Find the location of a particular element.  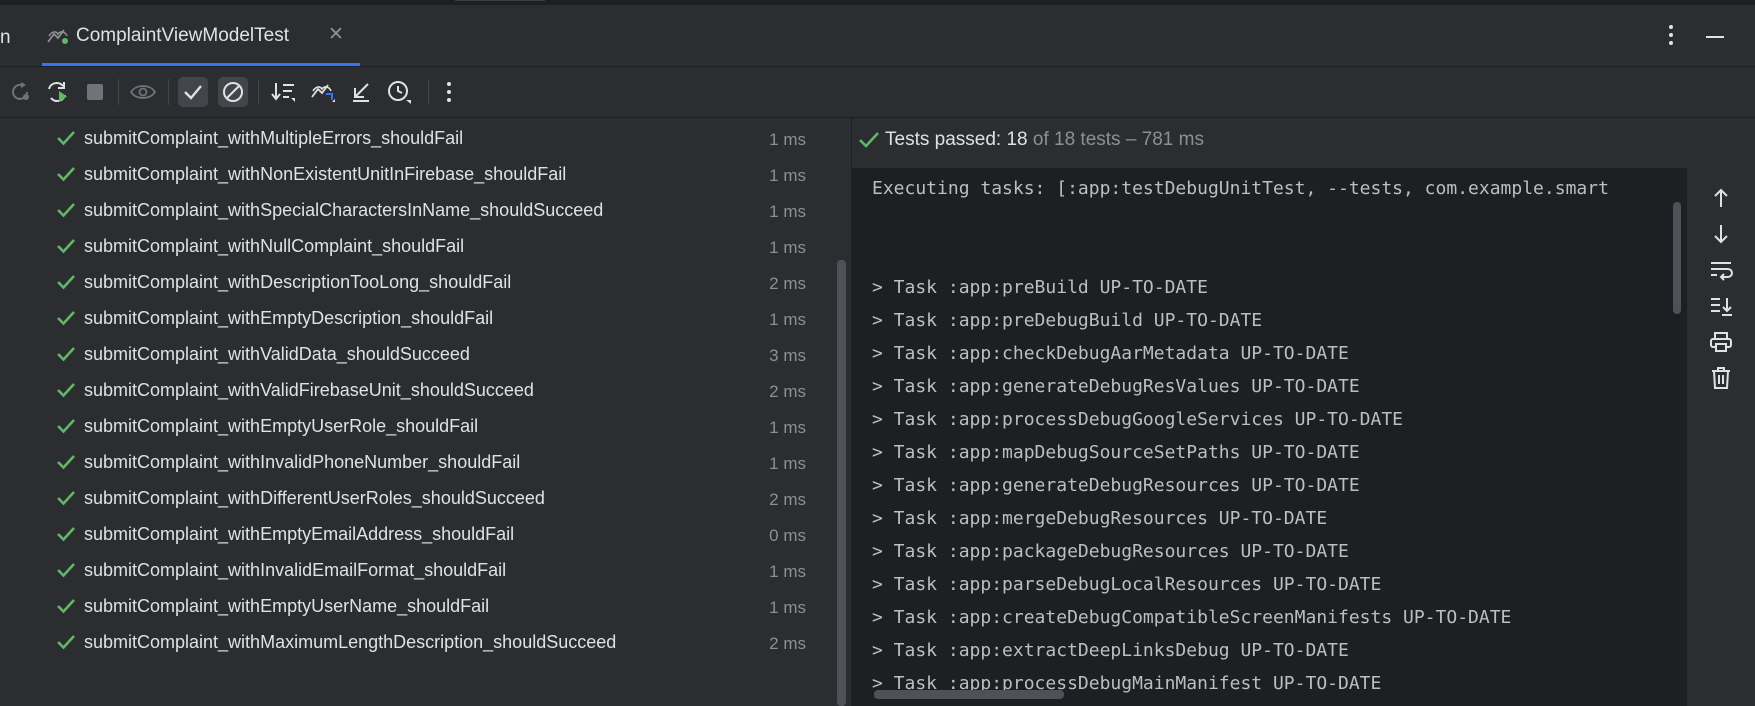

soft-wrap-icon is located at coordinates (1721, 270).